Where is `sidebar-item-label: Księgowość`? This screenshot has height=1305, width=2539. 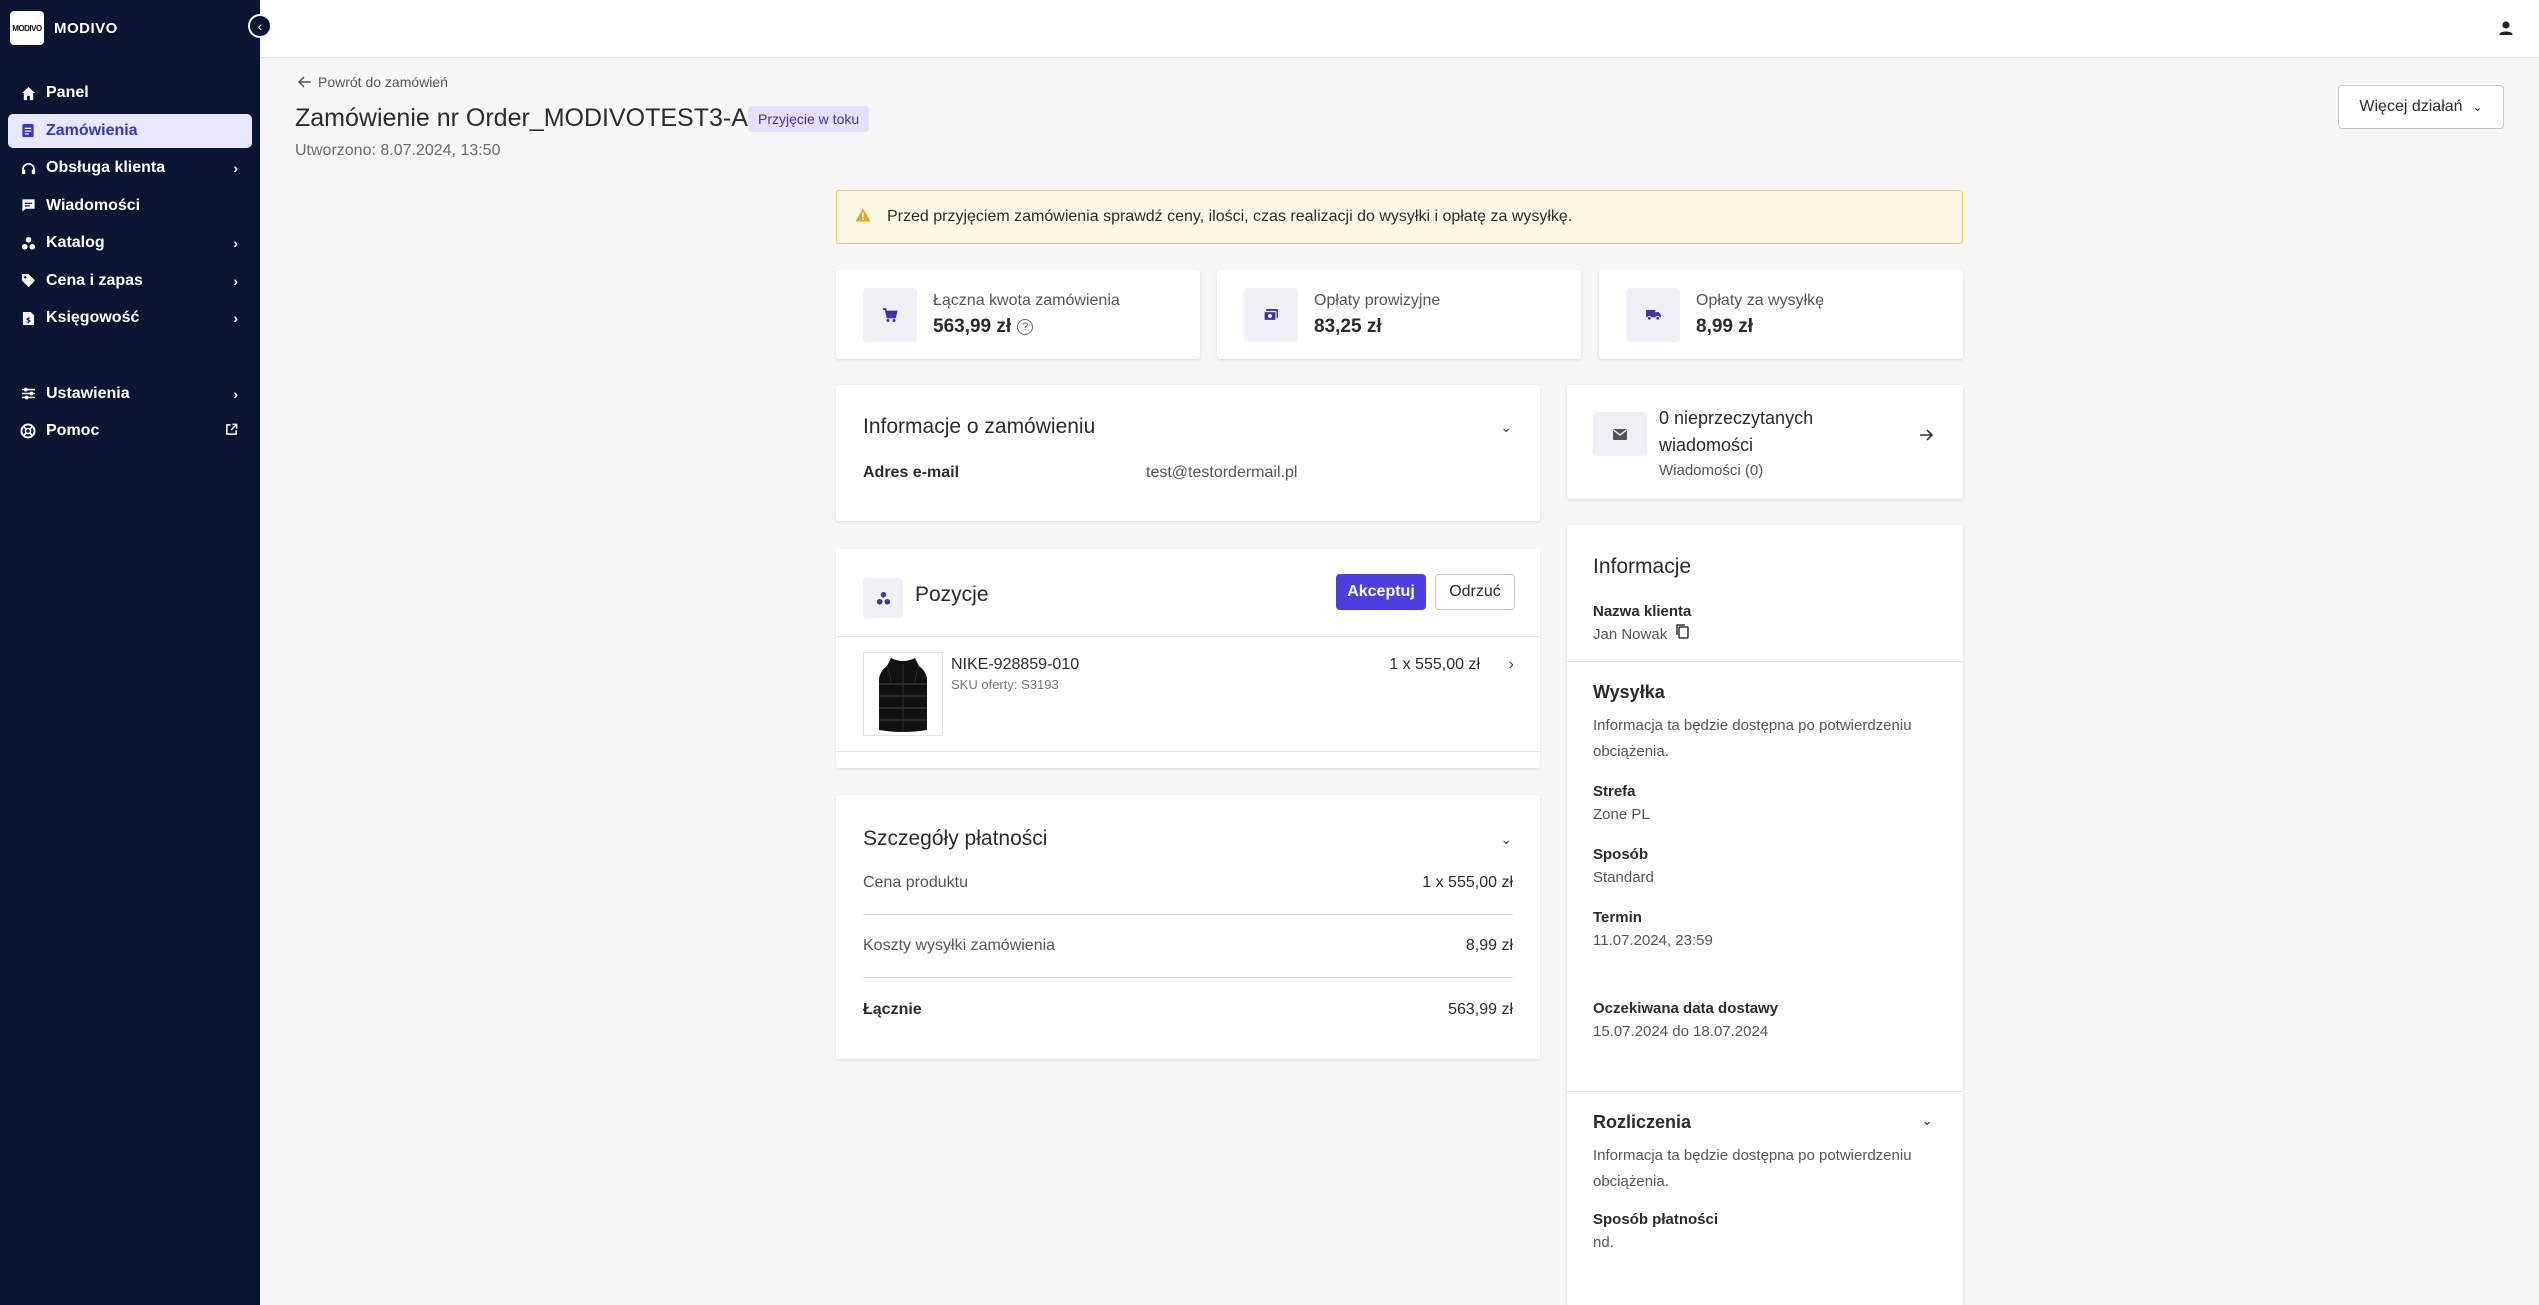
sidebar-item-label: Księgowość is located at coordinates (93, 317).